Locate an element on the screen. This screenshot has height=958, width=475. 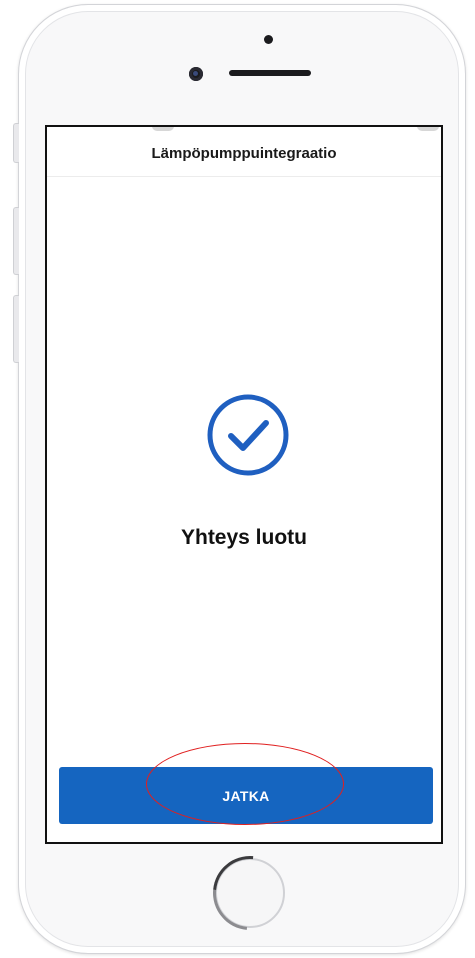
check-circle-icon is located at coordinates (248, 435).